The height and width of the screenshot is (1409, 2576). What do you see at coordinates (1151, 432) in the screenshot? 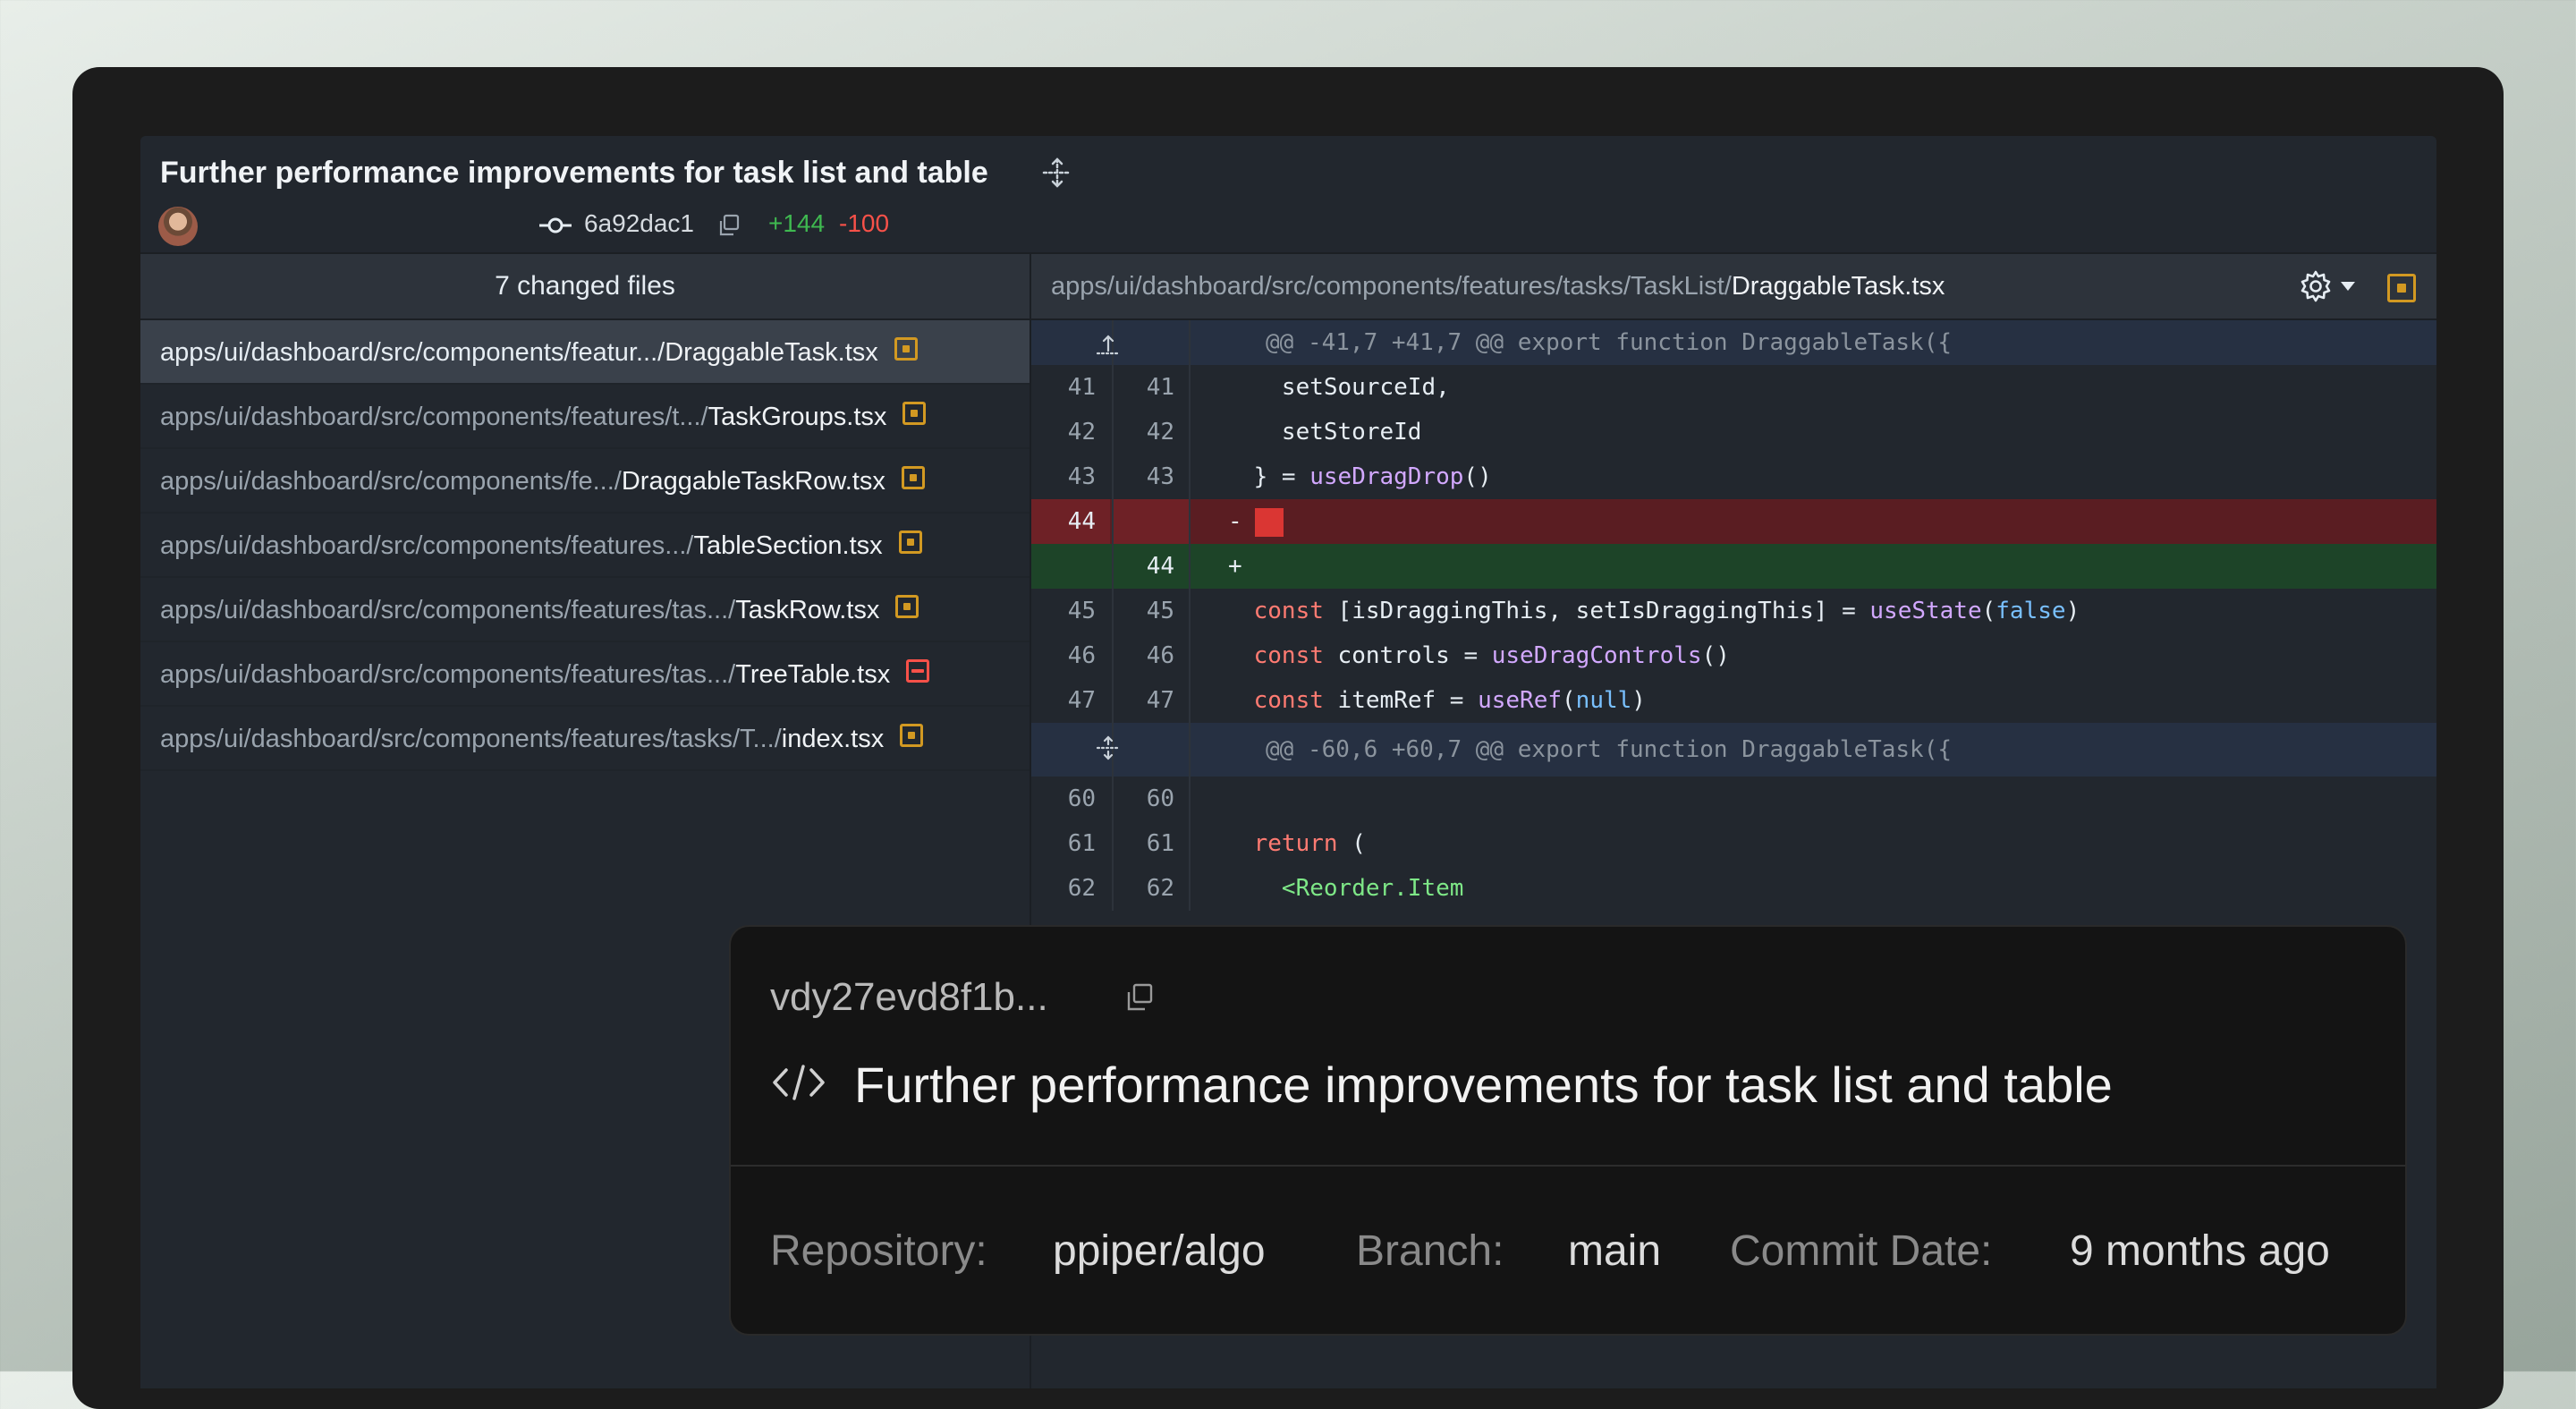
I see `new-line-number: 42` at bounding box center [1151, 432].